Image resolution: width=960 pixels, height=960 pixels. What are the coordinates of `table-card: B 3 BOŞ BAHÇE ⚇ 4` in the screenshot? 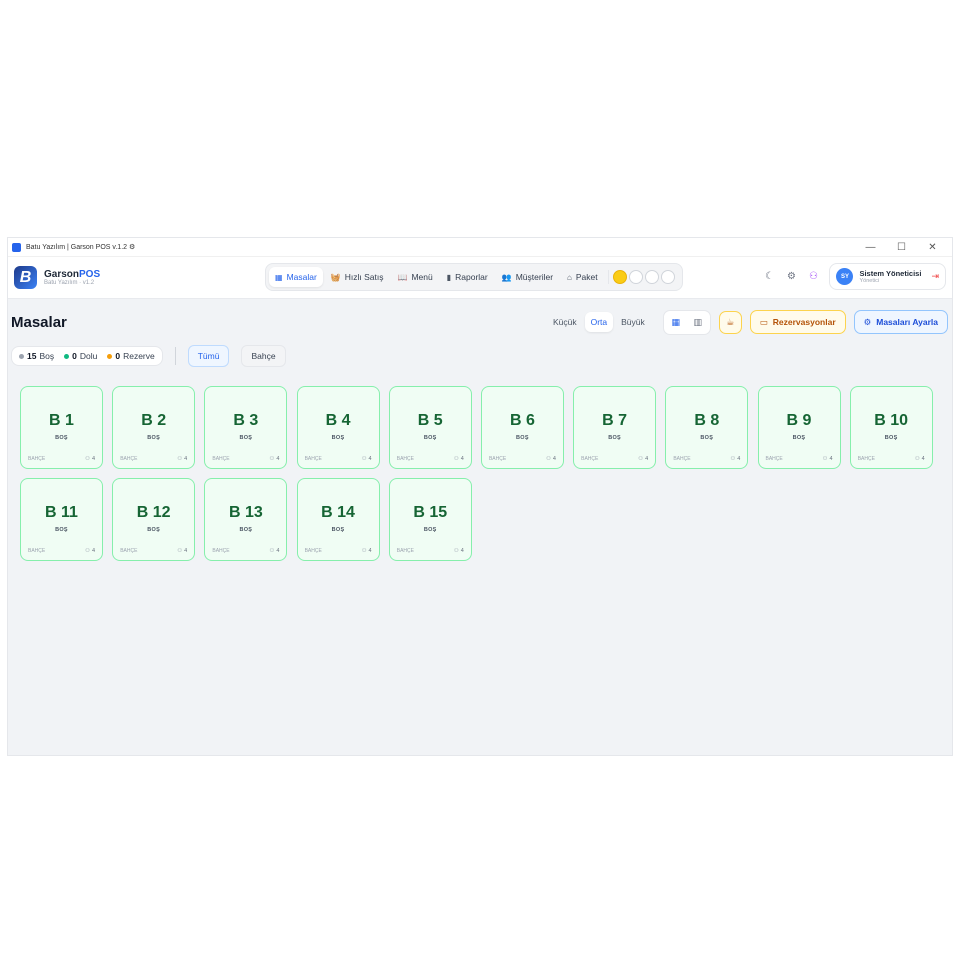 It's located at (246, 427).